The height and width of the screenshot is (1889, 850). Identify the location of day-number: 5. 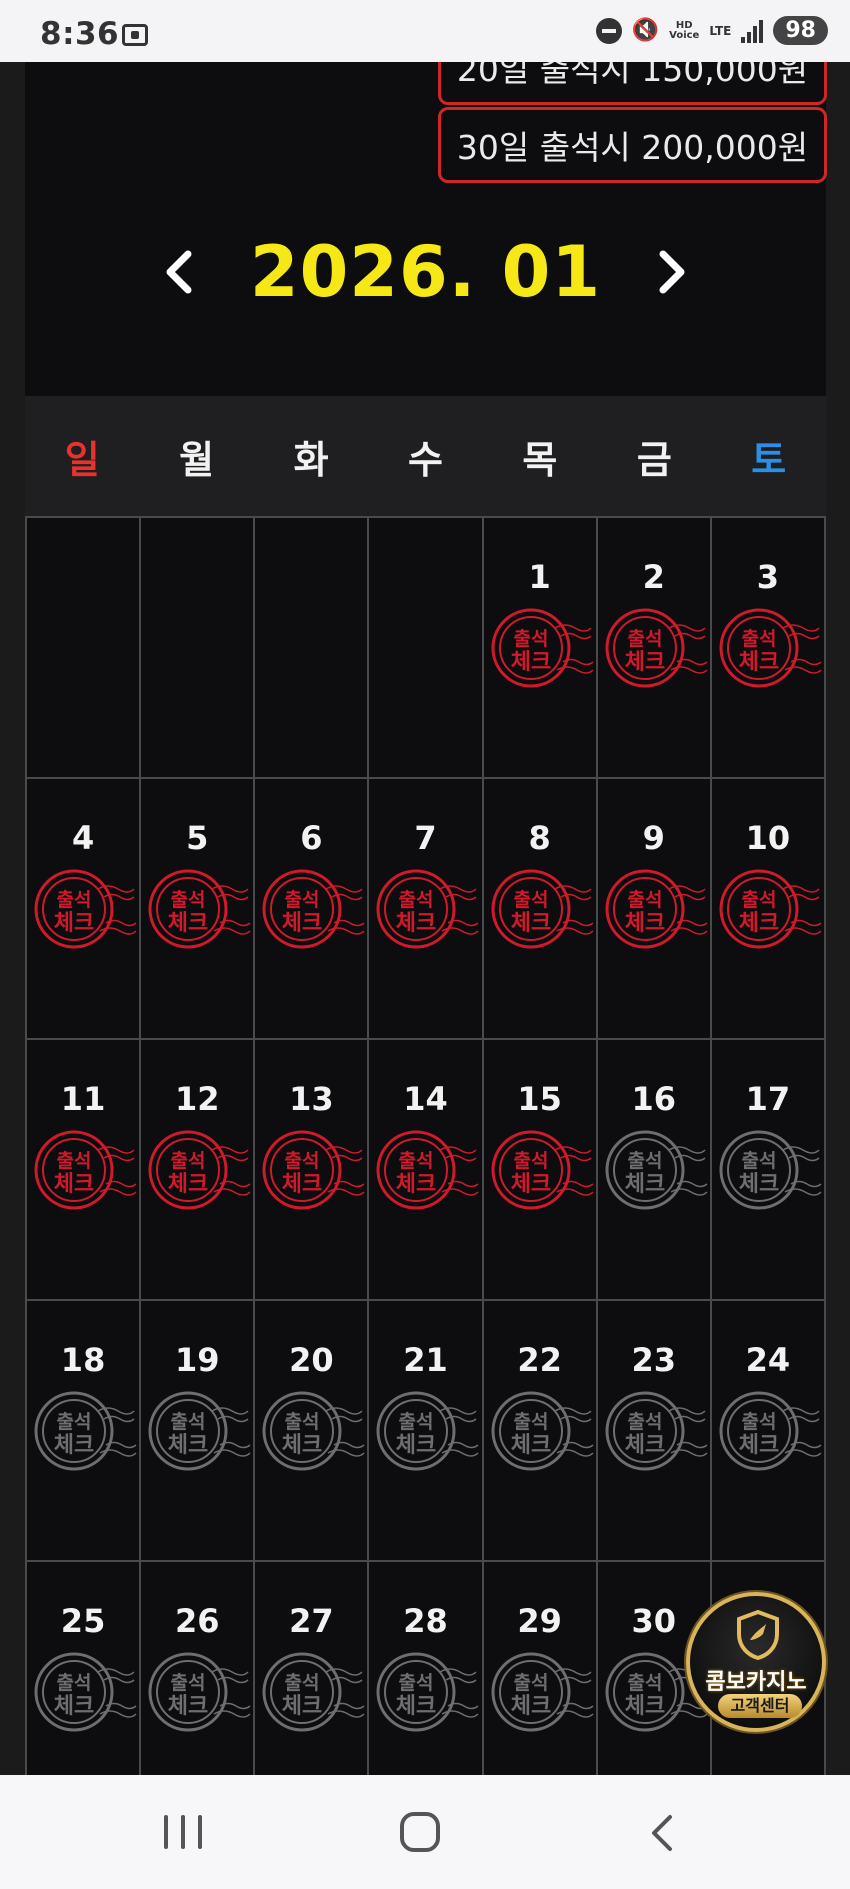
(197, 838).